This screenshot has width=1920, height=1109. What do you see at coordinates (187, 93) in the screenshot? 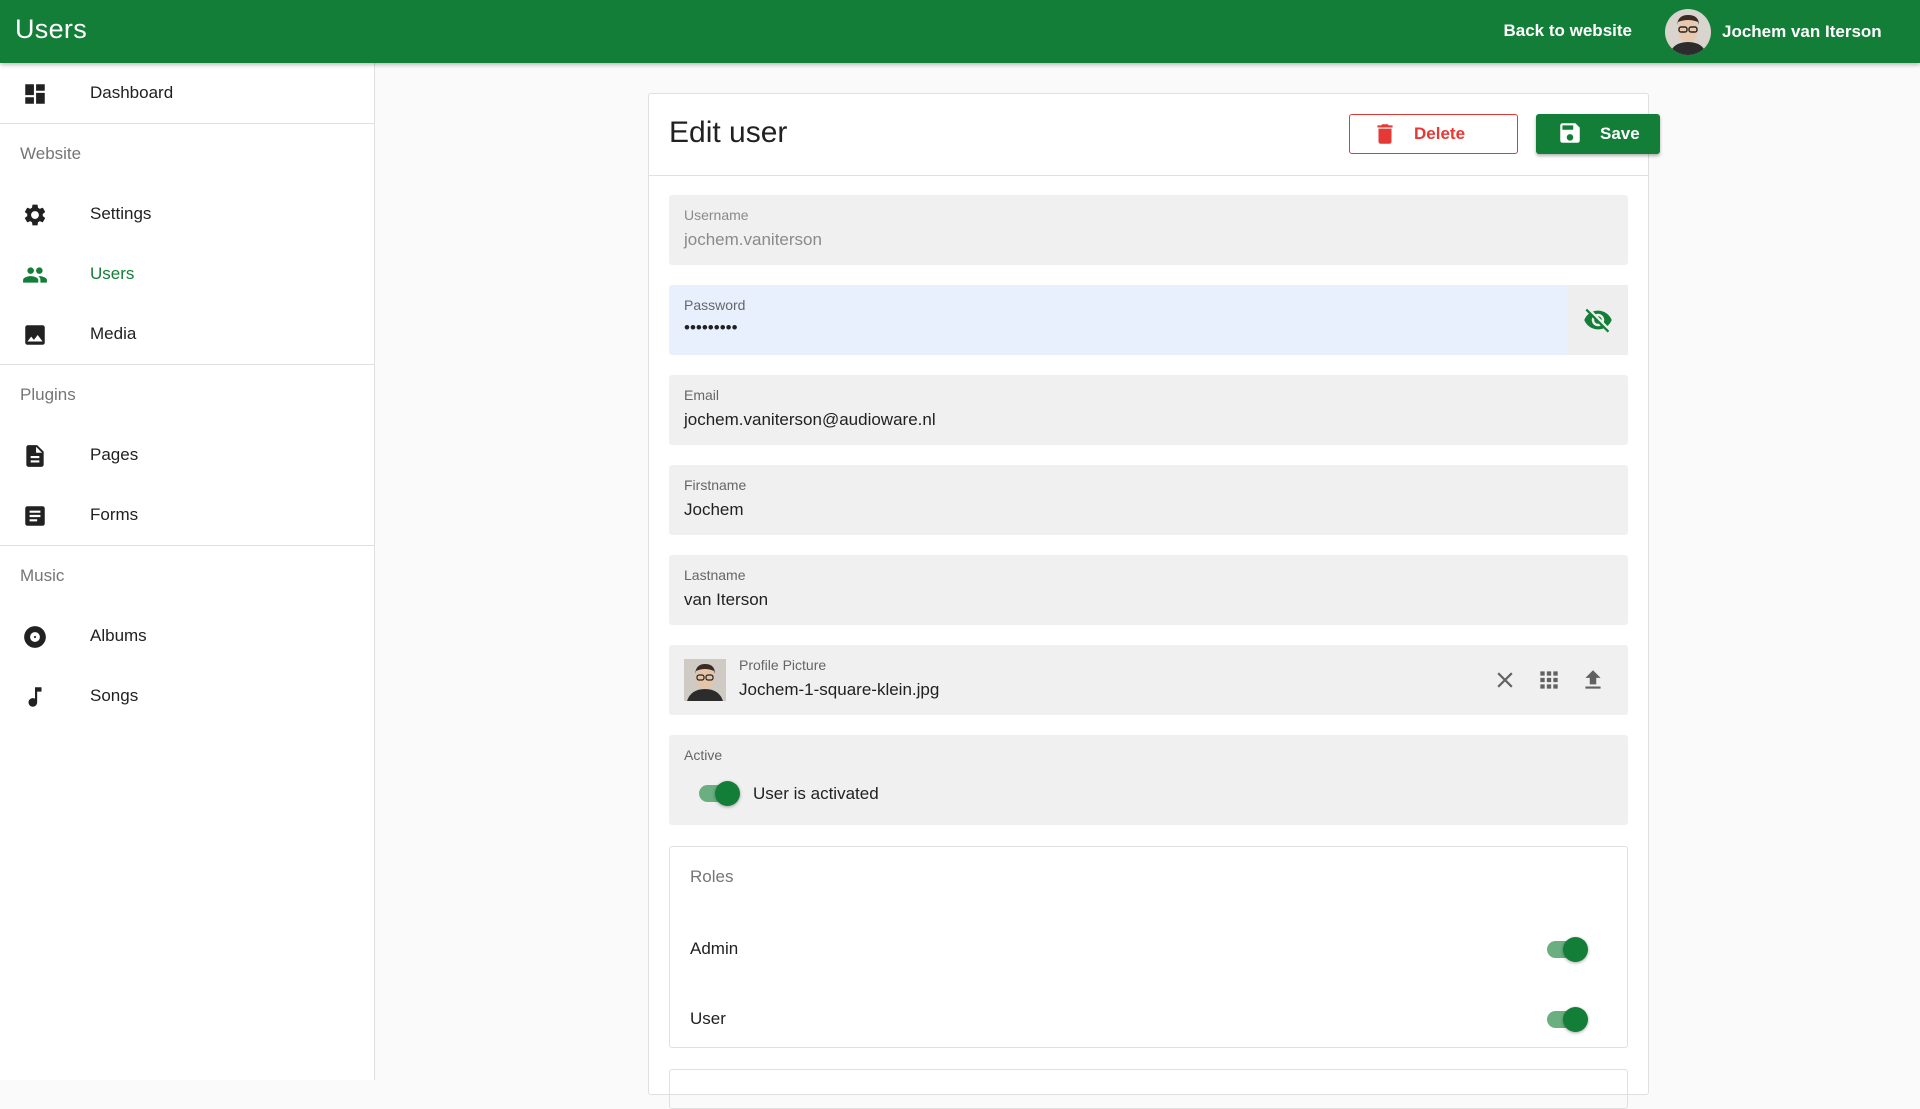
I see `sidebar-item-dashboard: Dashboard` at bounding box center [187, 93].